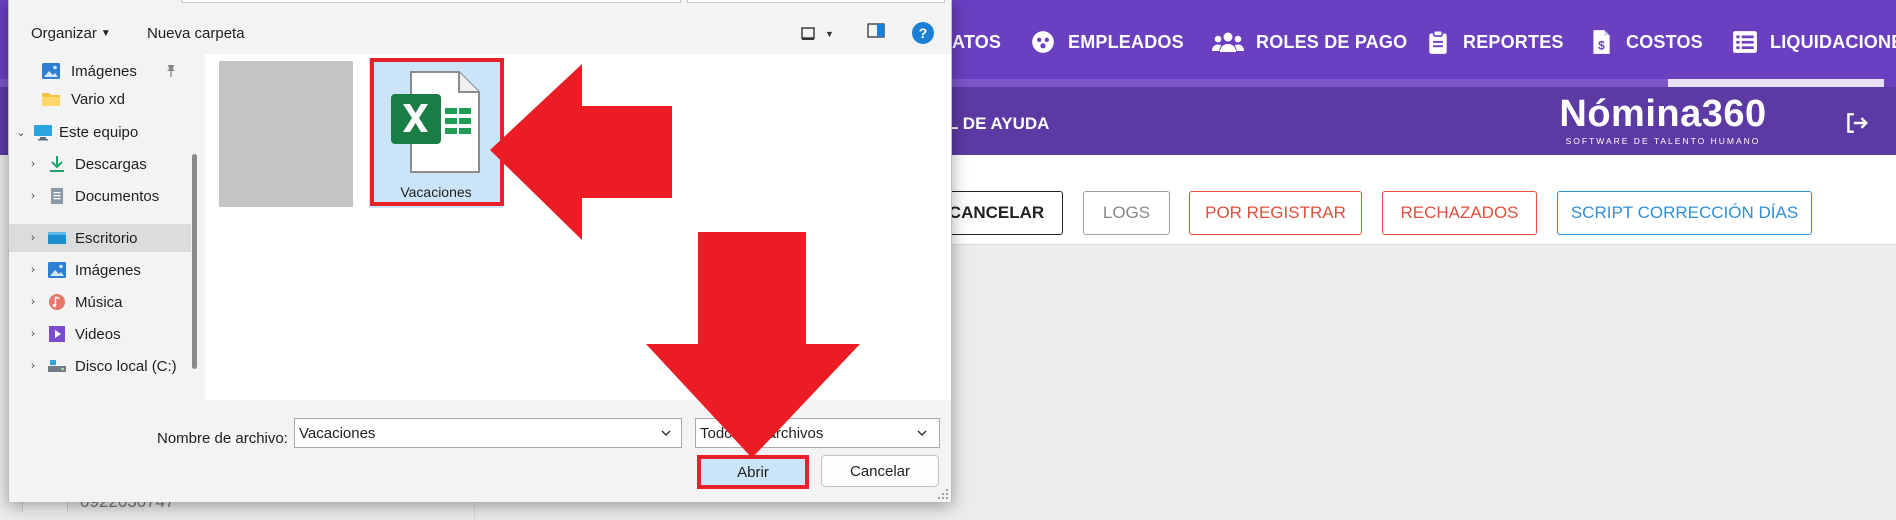  Describe the element at coordinates (998, 124) in the screenshot. I see `help-panel-link: L DE AYUDA` at that location.